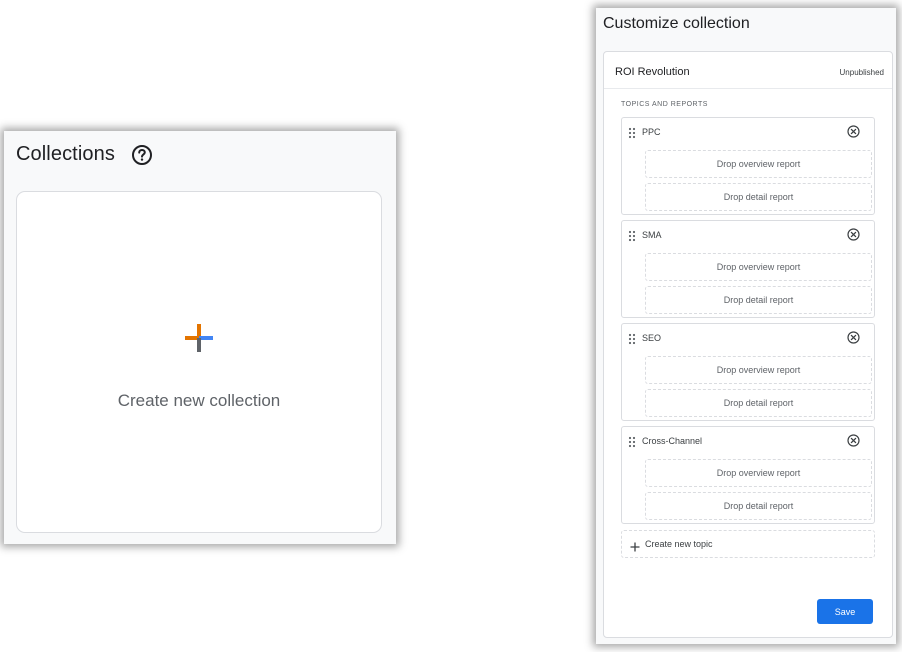 The width and height of the screenshot is (902, 652). Describe the element at coordinates (652, 72) in the screenshot. I see `collection-name: ROI Revolution` at that location.